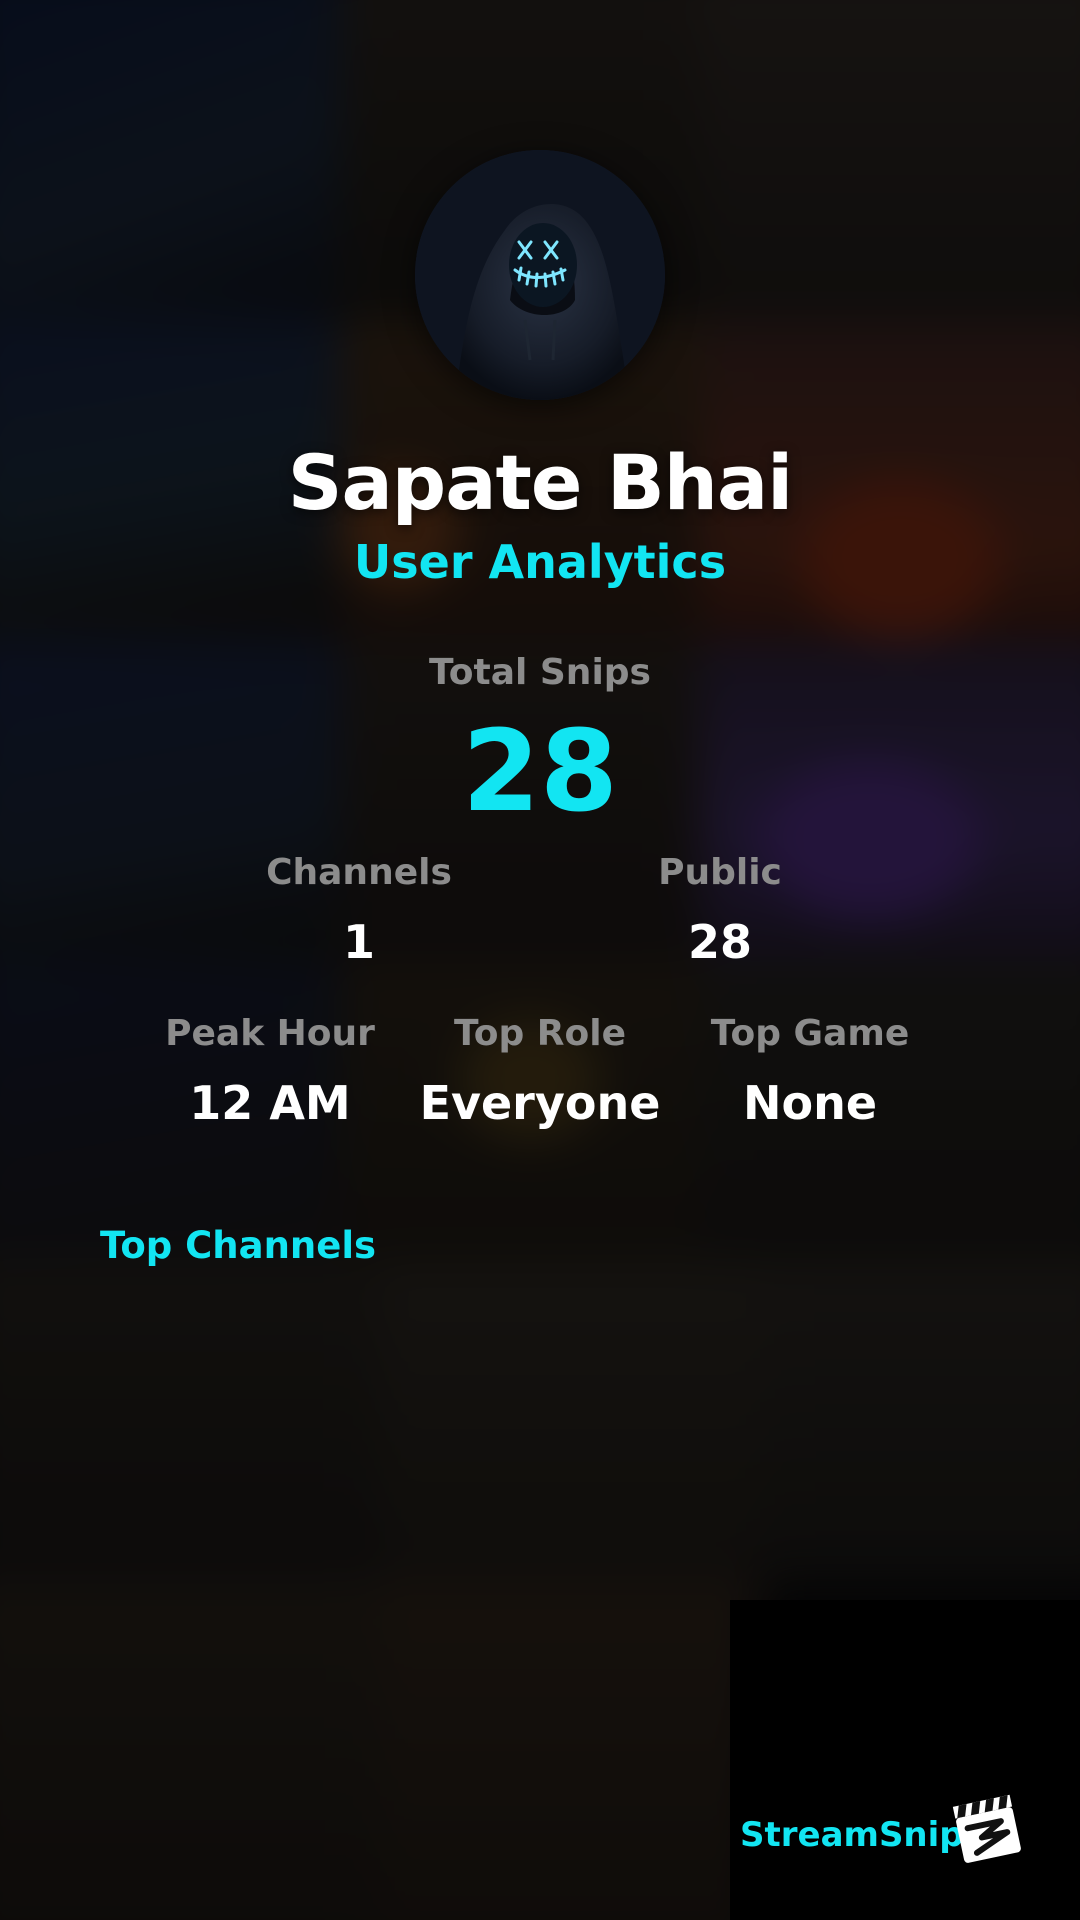 Image resolution: width=1080 pixels, height=1920 pixels. I want to click on total-snips-value: 28, so click(540, 772).